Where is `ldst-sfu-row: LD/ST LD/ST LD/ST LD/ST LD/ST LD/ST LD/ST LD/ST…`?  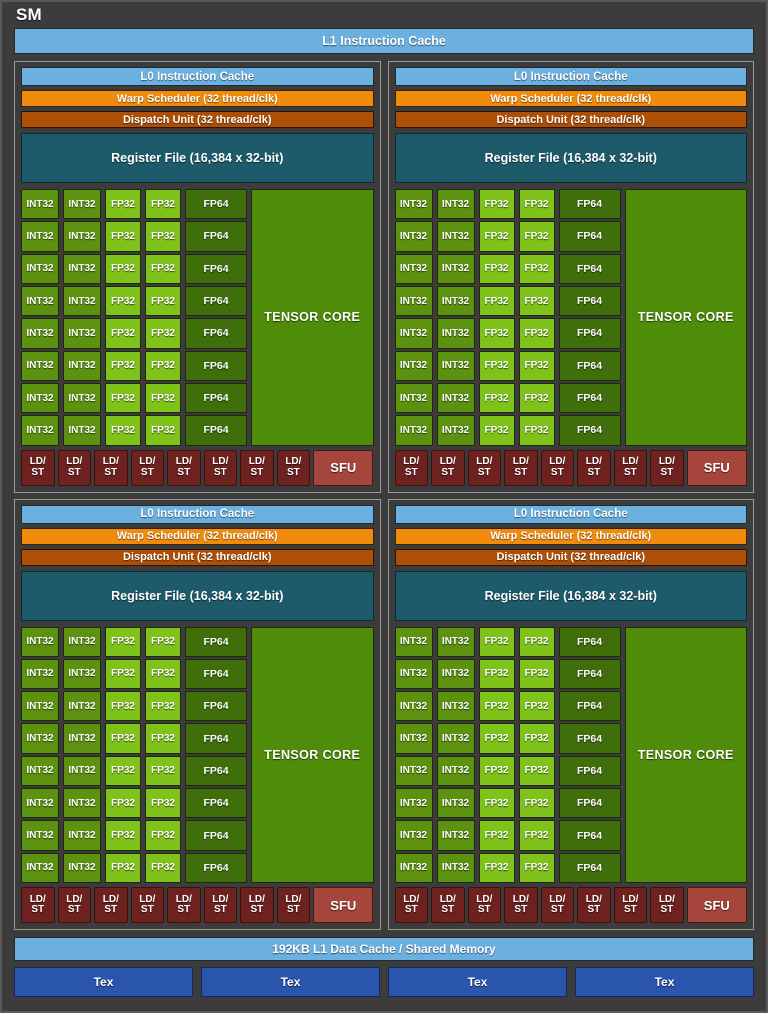 ldst-sfu-row: LD/ST LD/ST LD/ST LD/ST LD/ST LD/ST LD/ST LD/ST… is located at coordinates (571, 467).